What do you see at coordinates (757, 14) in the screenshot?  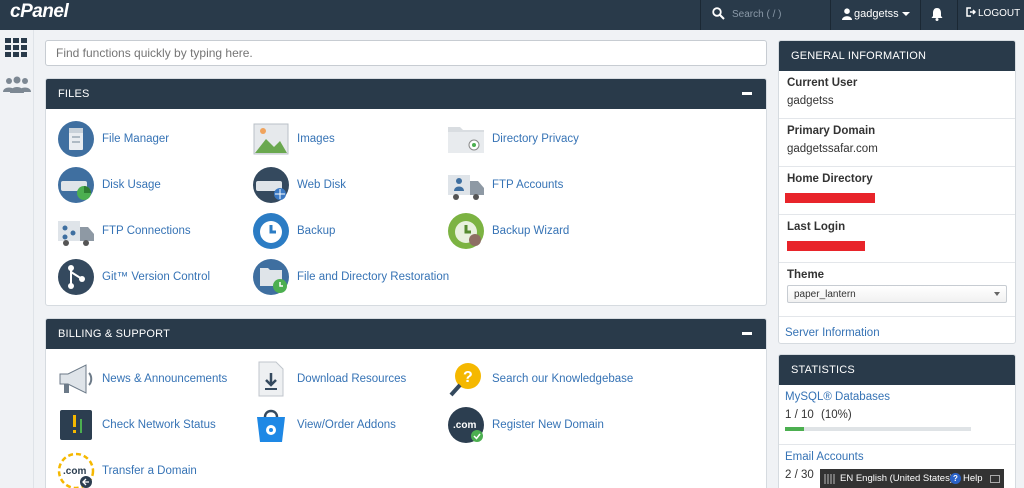 I see `search-placeholder: Search ( / )` at bounding box center [757, 14].